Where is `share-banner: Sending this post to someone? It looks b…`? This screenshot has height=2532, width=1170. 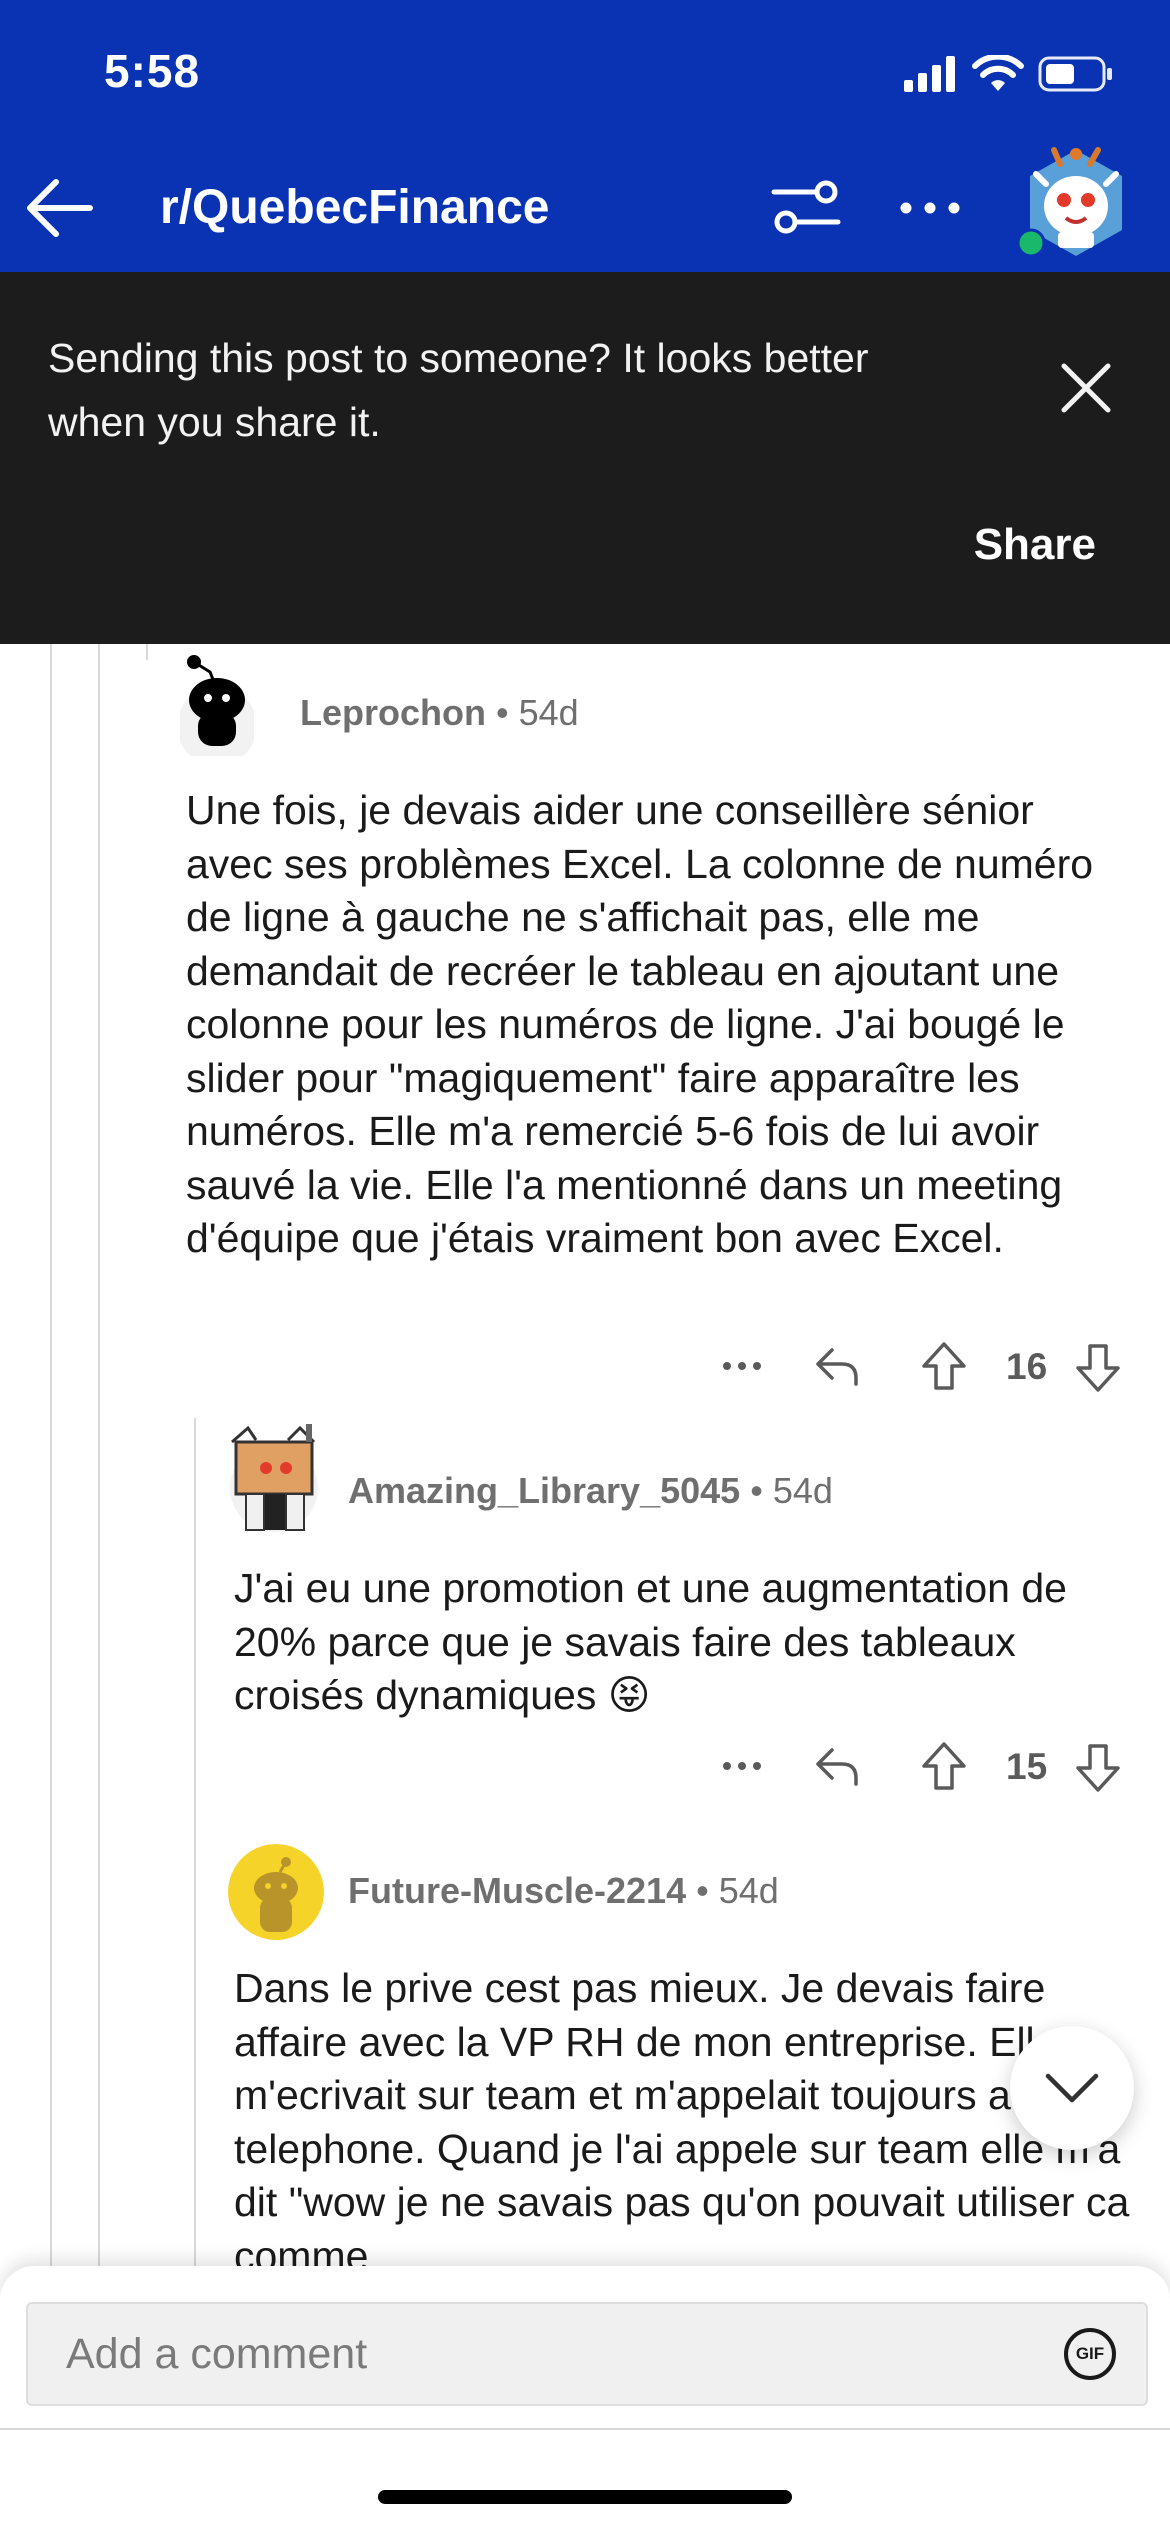
share-banner: Sending this post to someone? It looks b… is located at coordinates (585, 458).